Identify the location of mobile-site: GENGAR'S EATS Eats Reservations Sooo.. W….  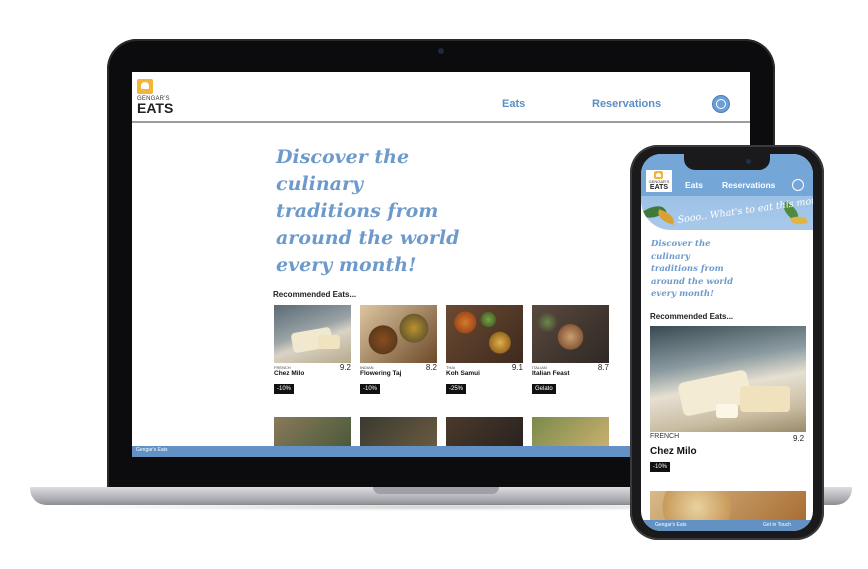
(727, 342).